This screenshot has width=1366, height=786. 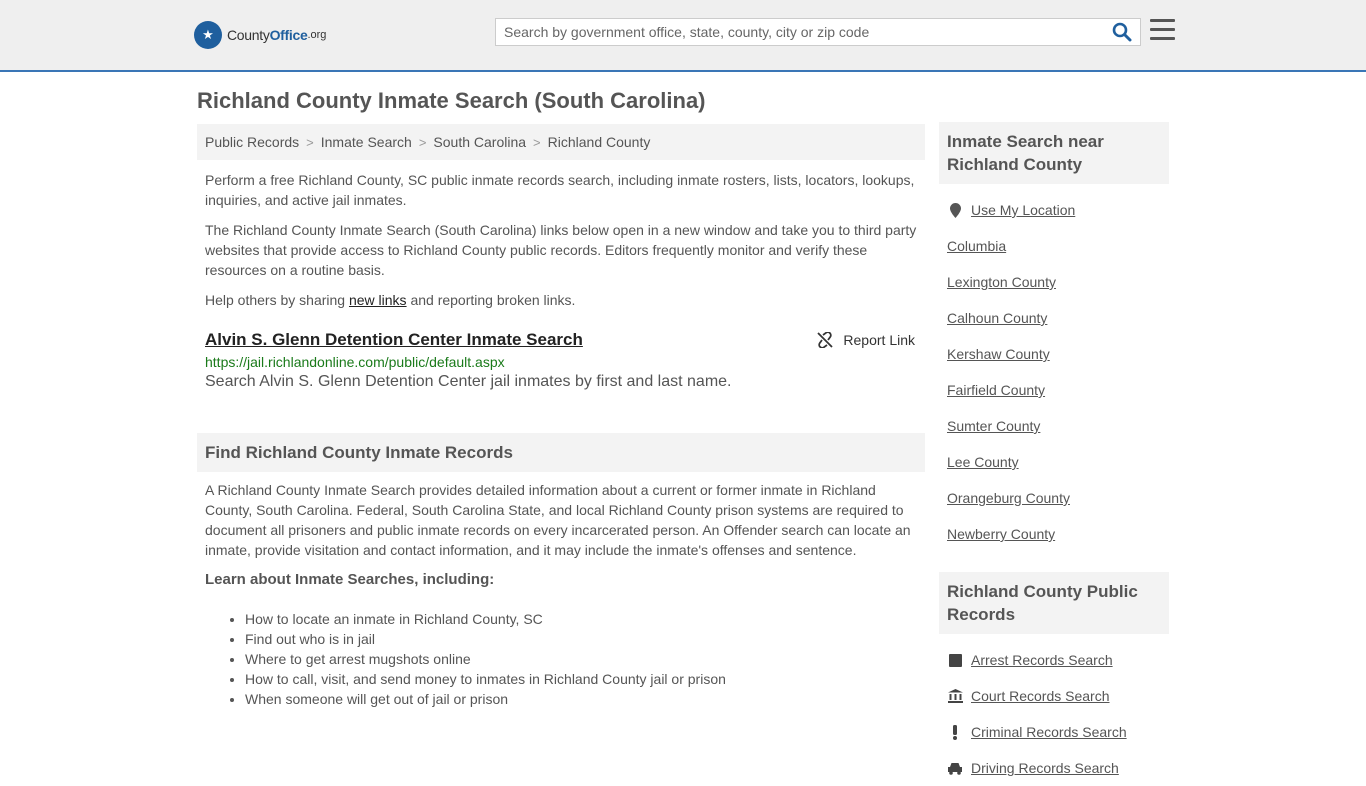 I want to click on logo-text-tld: .org, so click(x=317, y=35).